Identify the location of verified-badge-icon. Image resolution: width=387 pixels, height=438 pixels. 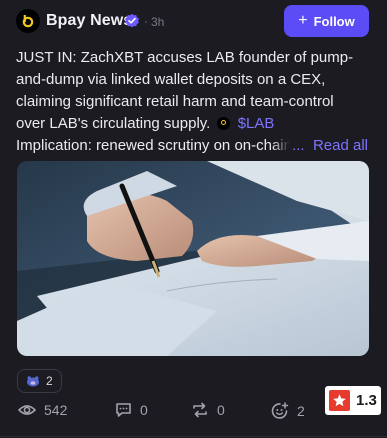
(132, 20).